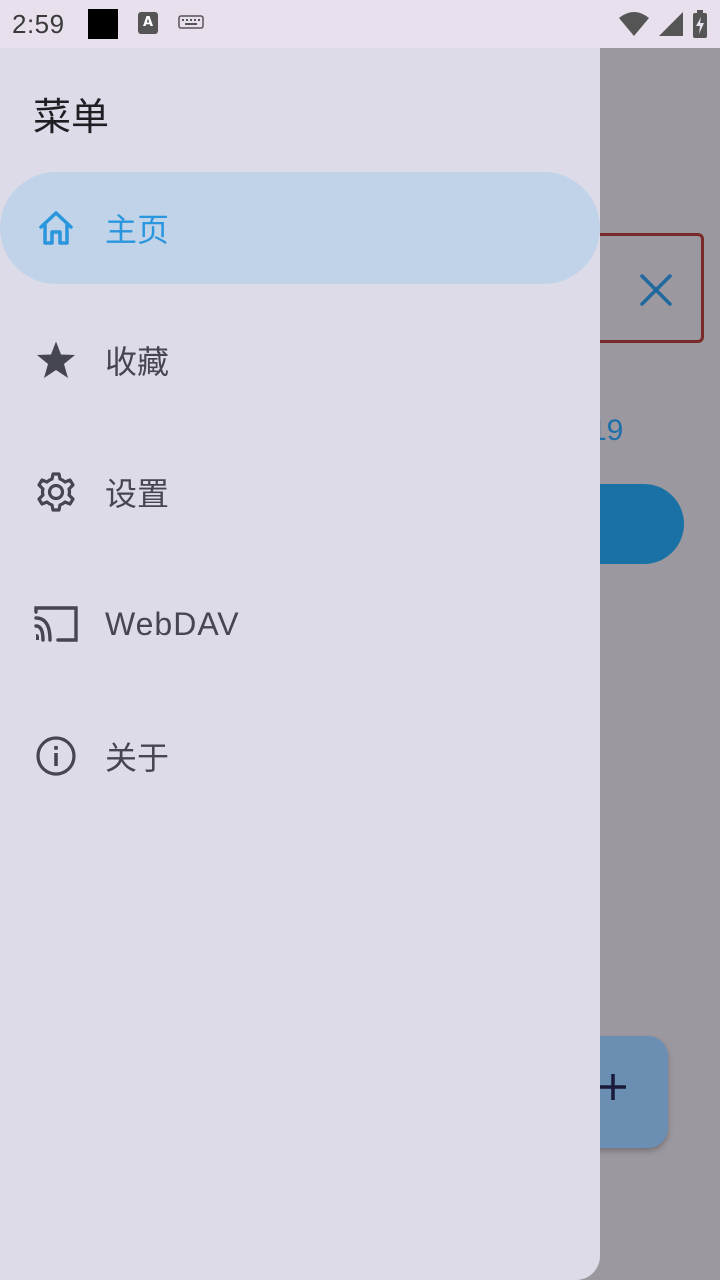 The height and width of the screenshot is (1280, 720). Describe the element at coordinates (71, 117) in the screenshot. I see `drawer-title: 菜单` at that location.